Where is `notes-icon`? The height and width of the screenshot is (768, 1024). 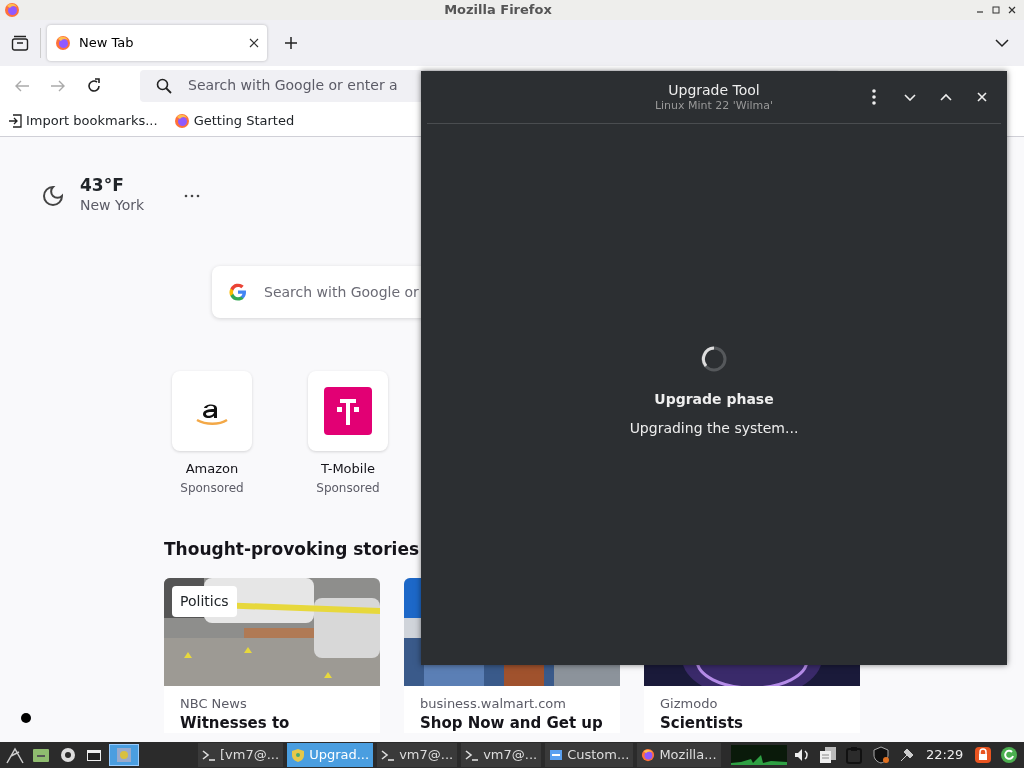 notes-icon is located at coordinates (828, 755).